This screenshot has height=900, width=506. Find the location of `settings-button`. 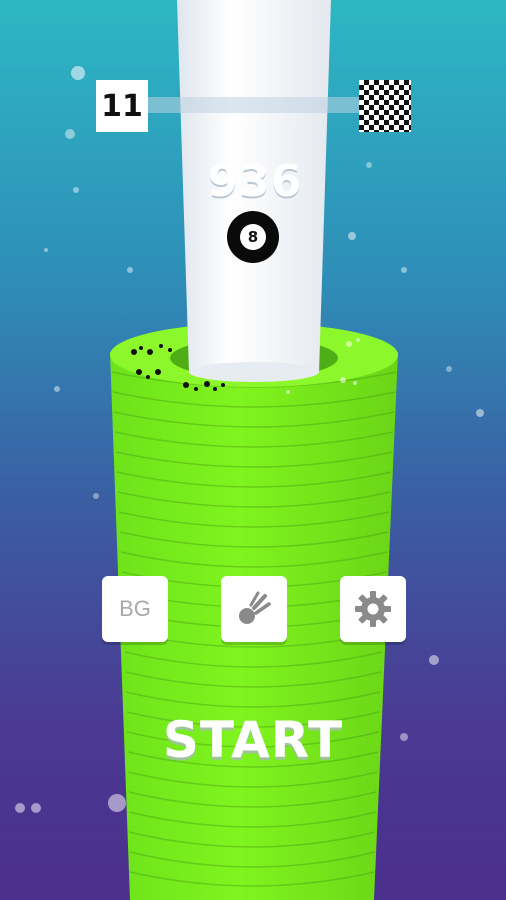

settings-button is located at coordinates (373, 609).